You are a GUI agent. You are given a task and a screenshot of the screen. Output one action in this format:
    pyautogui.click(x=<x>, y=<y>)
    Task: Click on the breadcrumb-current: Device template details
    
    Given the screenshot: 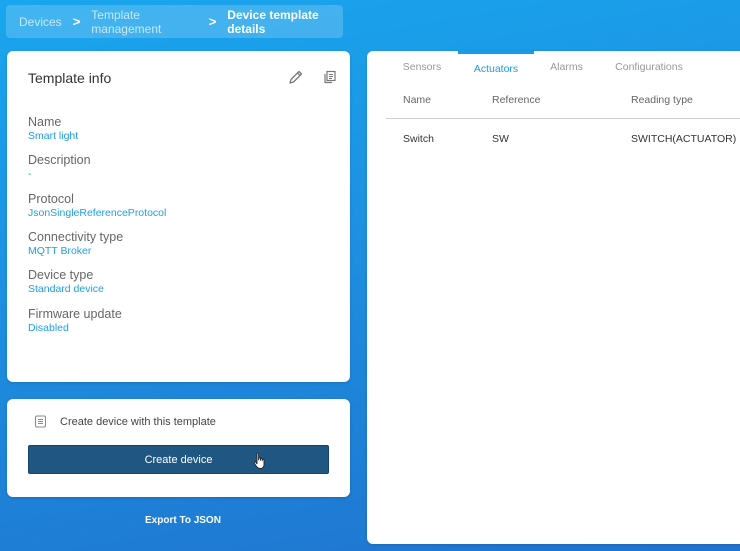 What is the action you would take?
    pyautogui.click(x=273, y=21)
    